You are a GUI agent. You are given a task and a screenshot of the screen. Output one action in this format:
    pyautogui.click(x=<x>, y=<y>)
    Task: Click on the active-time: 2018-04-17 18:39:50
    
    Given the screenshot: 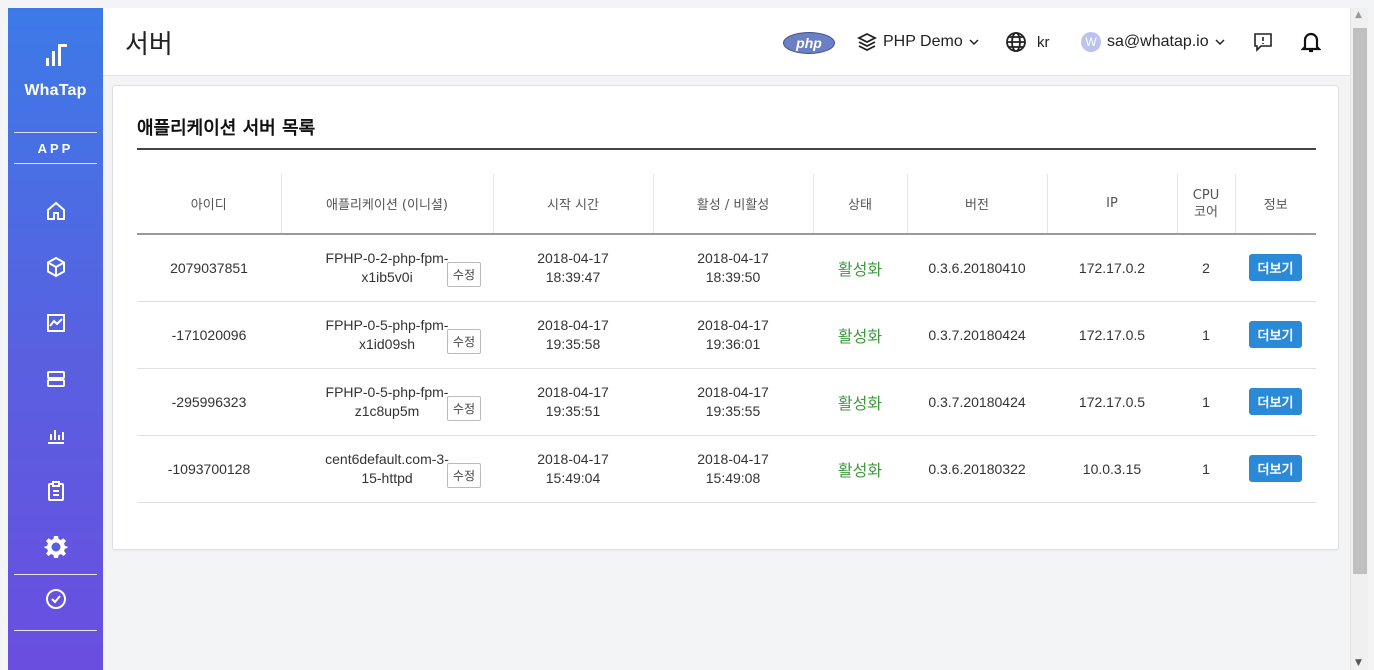 What is the action you would take?
    pyautogui.click(x=733, y=268)
    